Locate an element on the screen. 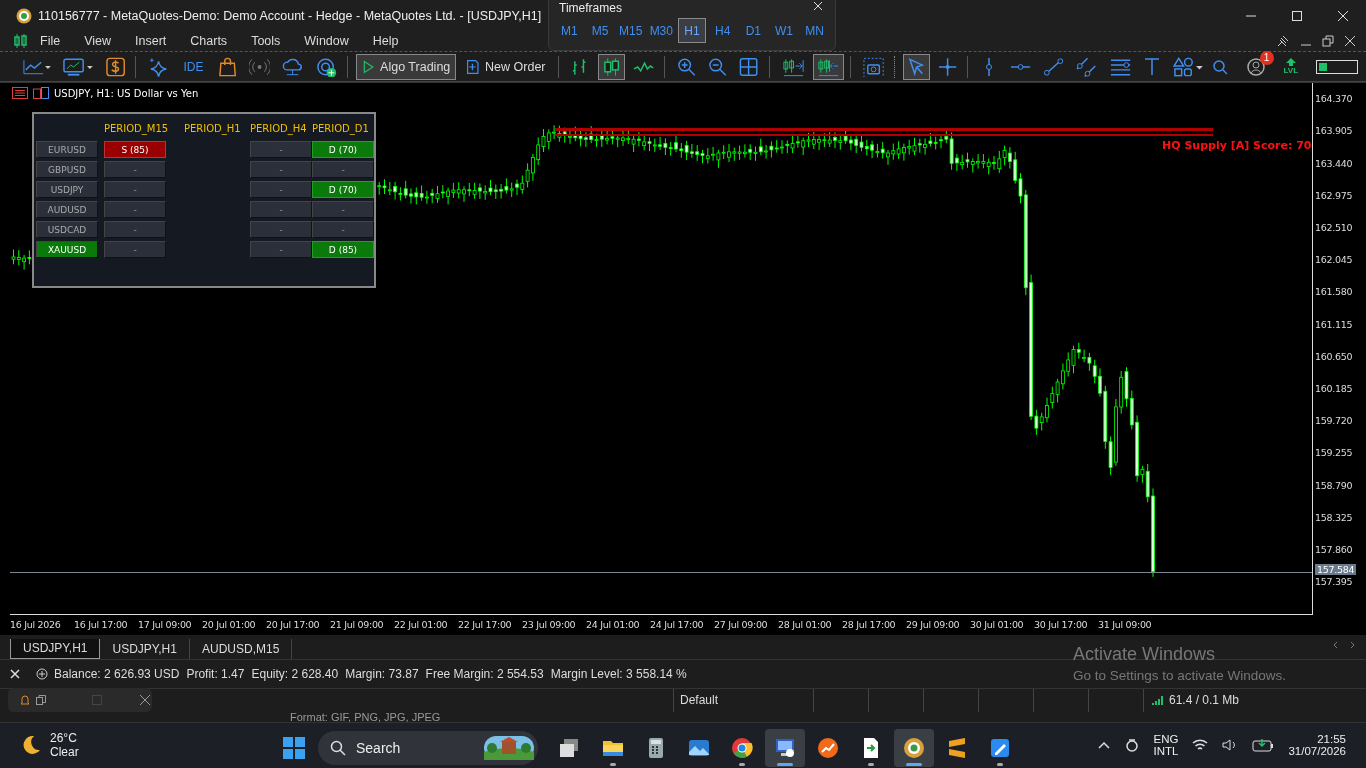 This screenshot has height=768, width=1366. candles-arrow-left-icon is located at coordinates (828, 66).